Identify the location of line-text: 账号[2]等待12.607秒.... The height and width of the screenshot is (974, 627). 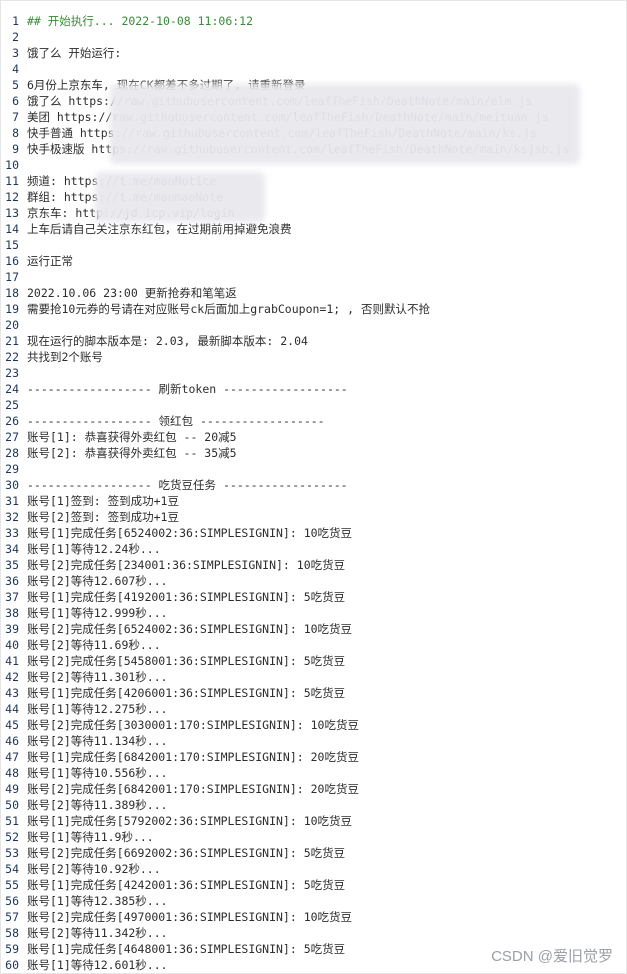
(97, 581).